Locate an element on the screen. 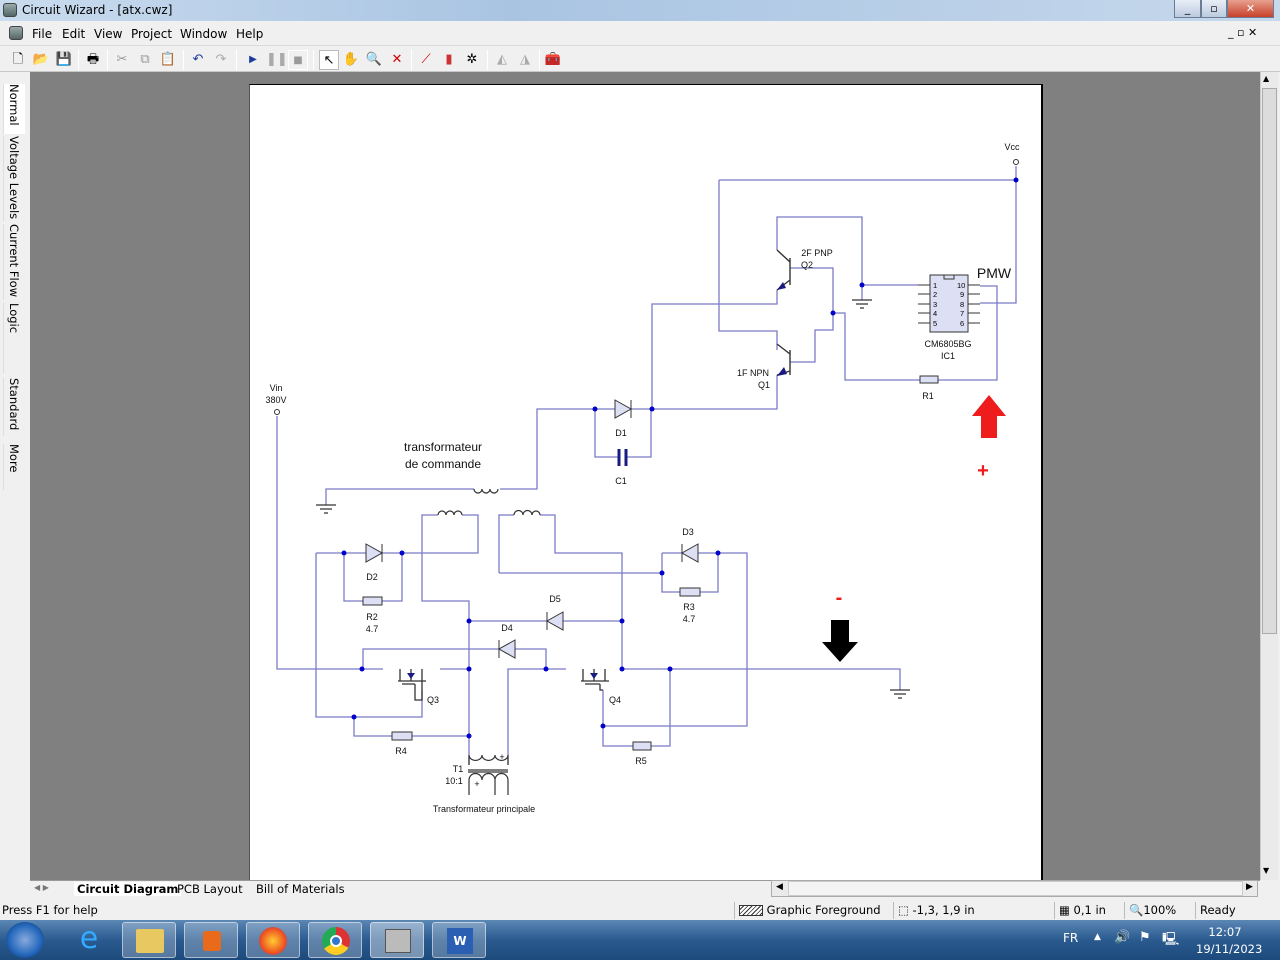 The height and width of the screenshot is (960, 1280). ie-icon: e is located at coordinates (89, 940).